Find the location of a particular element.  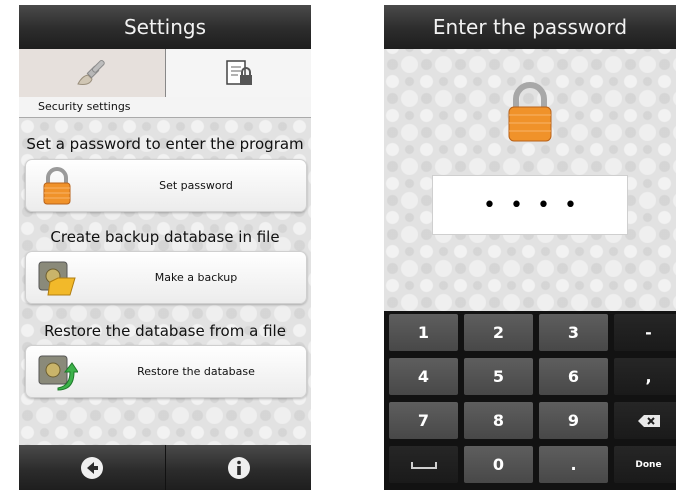

key-6: 6 is located at coordinates (573, 376).